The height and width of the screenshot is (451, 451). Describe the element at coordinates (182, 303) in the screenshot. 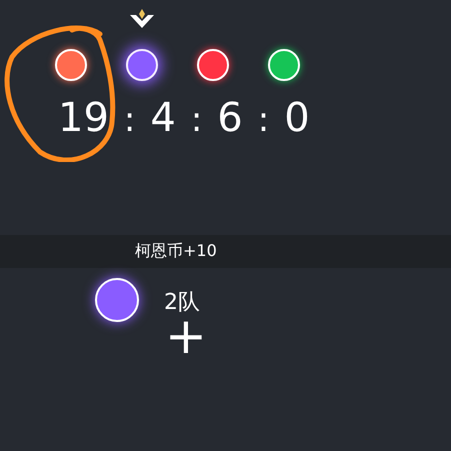

I see `team-label: 2队` at that location.